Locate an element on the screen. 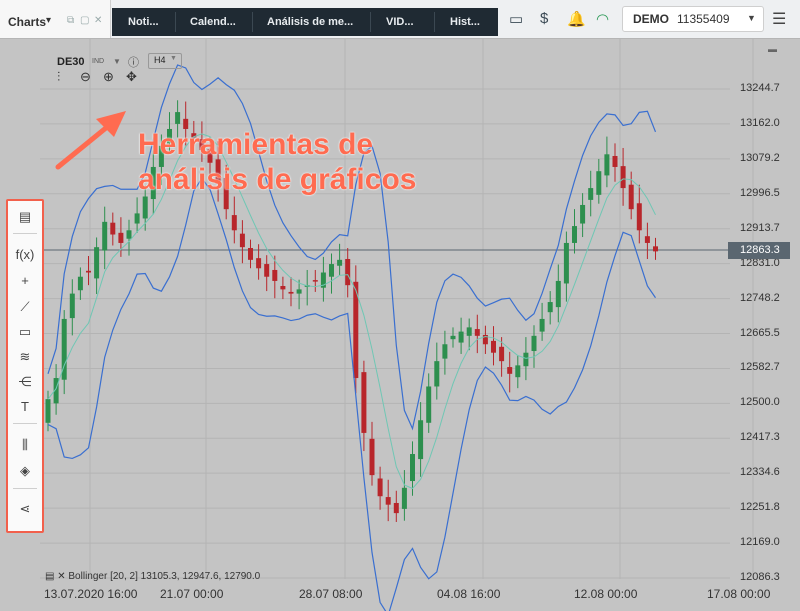 This screenshot has height=611, width=800. chart-type-icon: ▤ is located at coordinates (25, 217).